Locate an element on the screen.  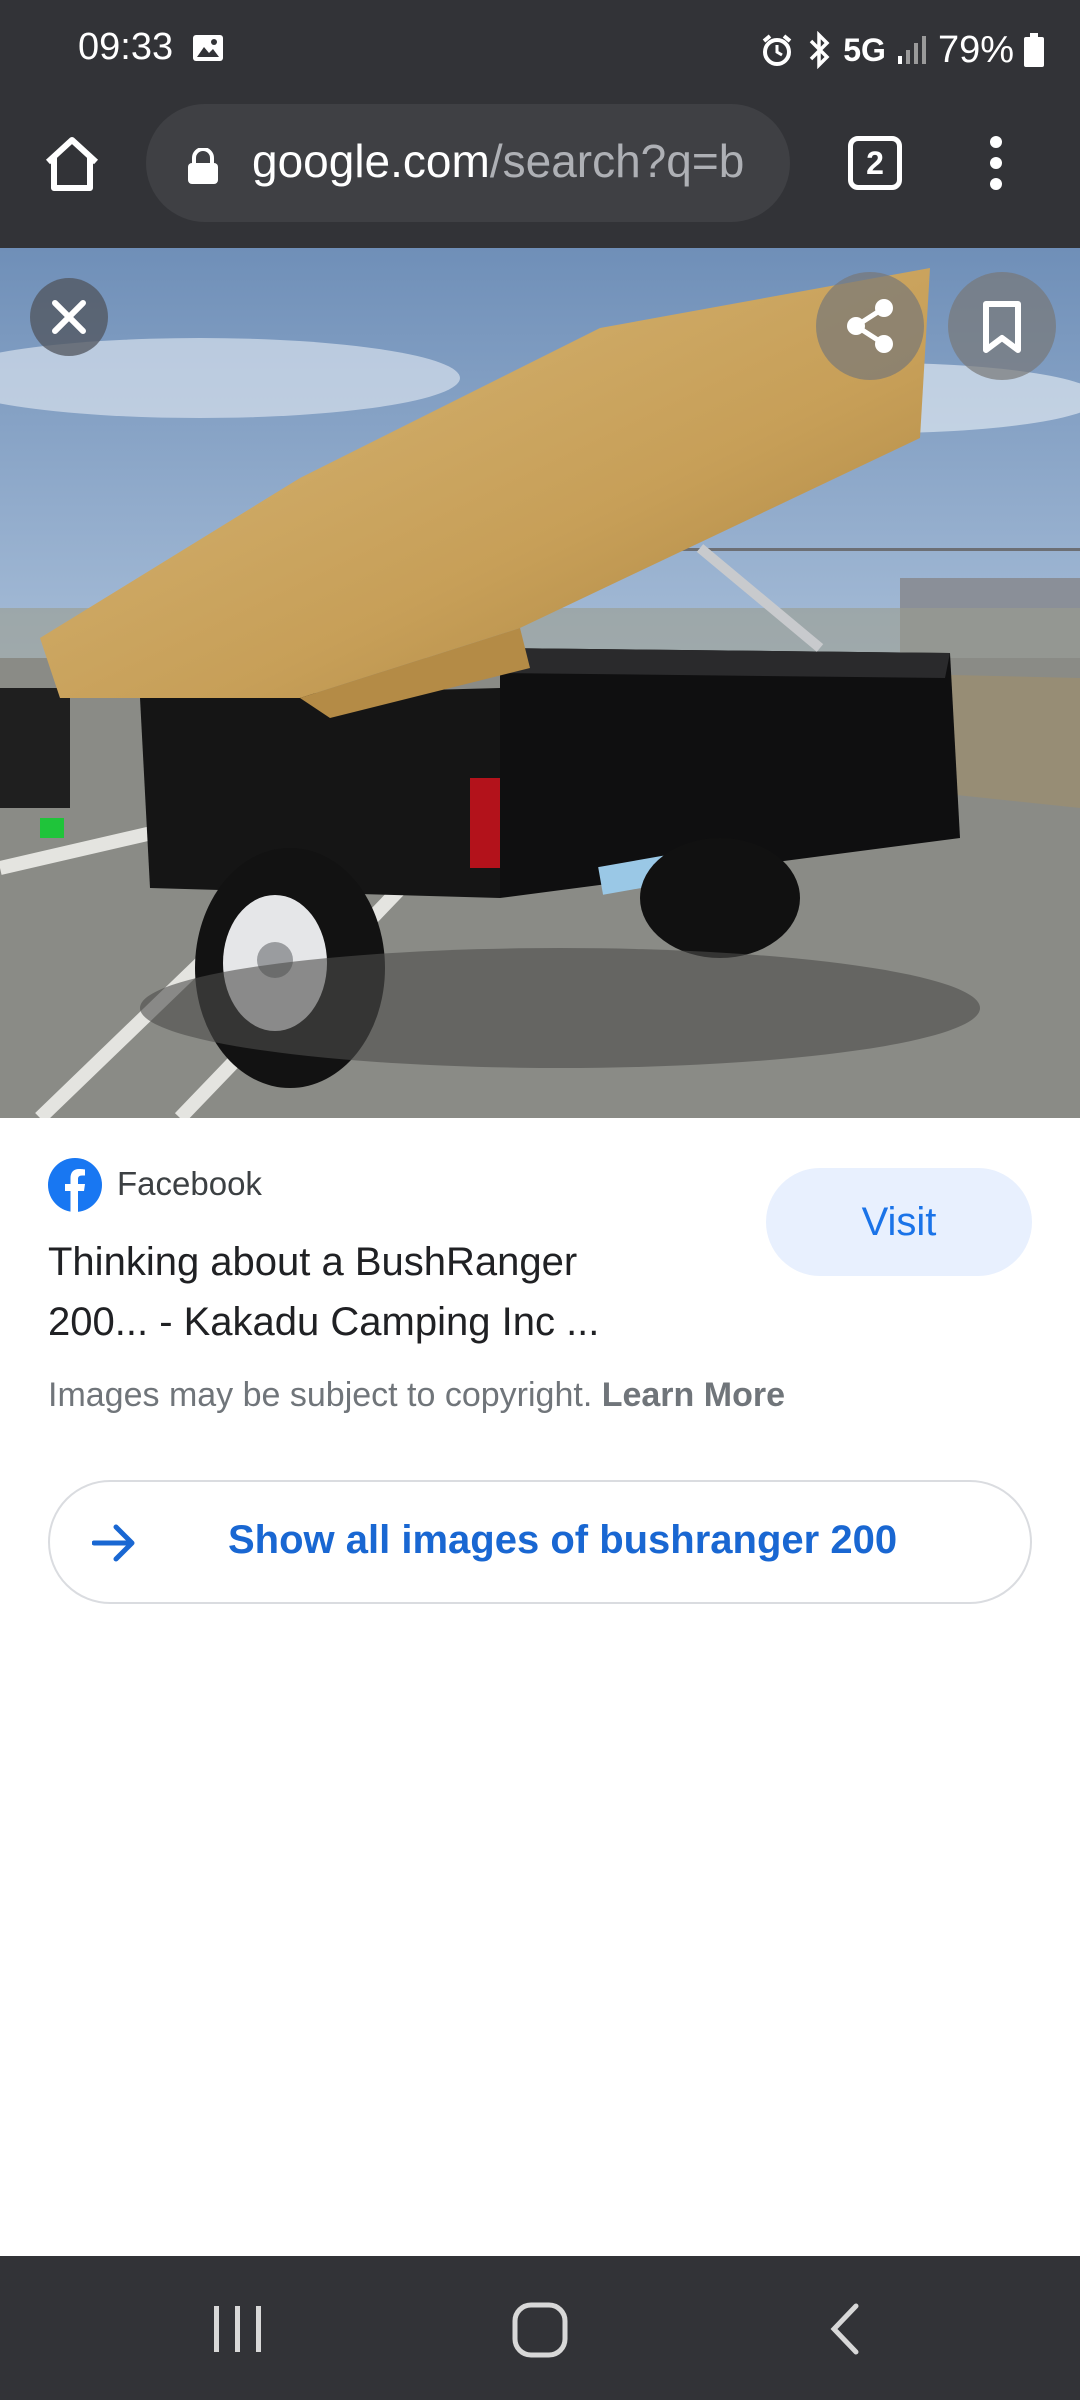
status-icons: 5G 79% is located at coordinates (901, 50).